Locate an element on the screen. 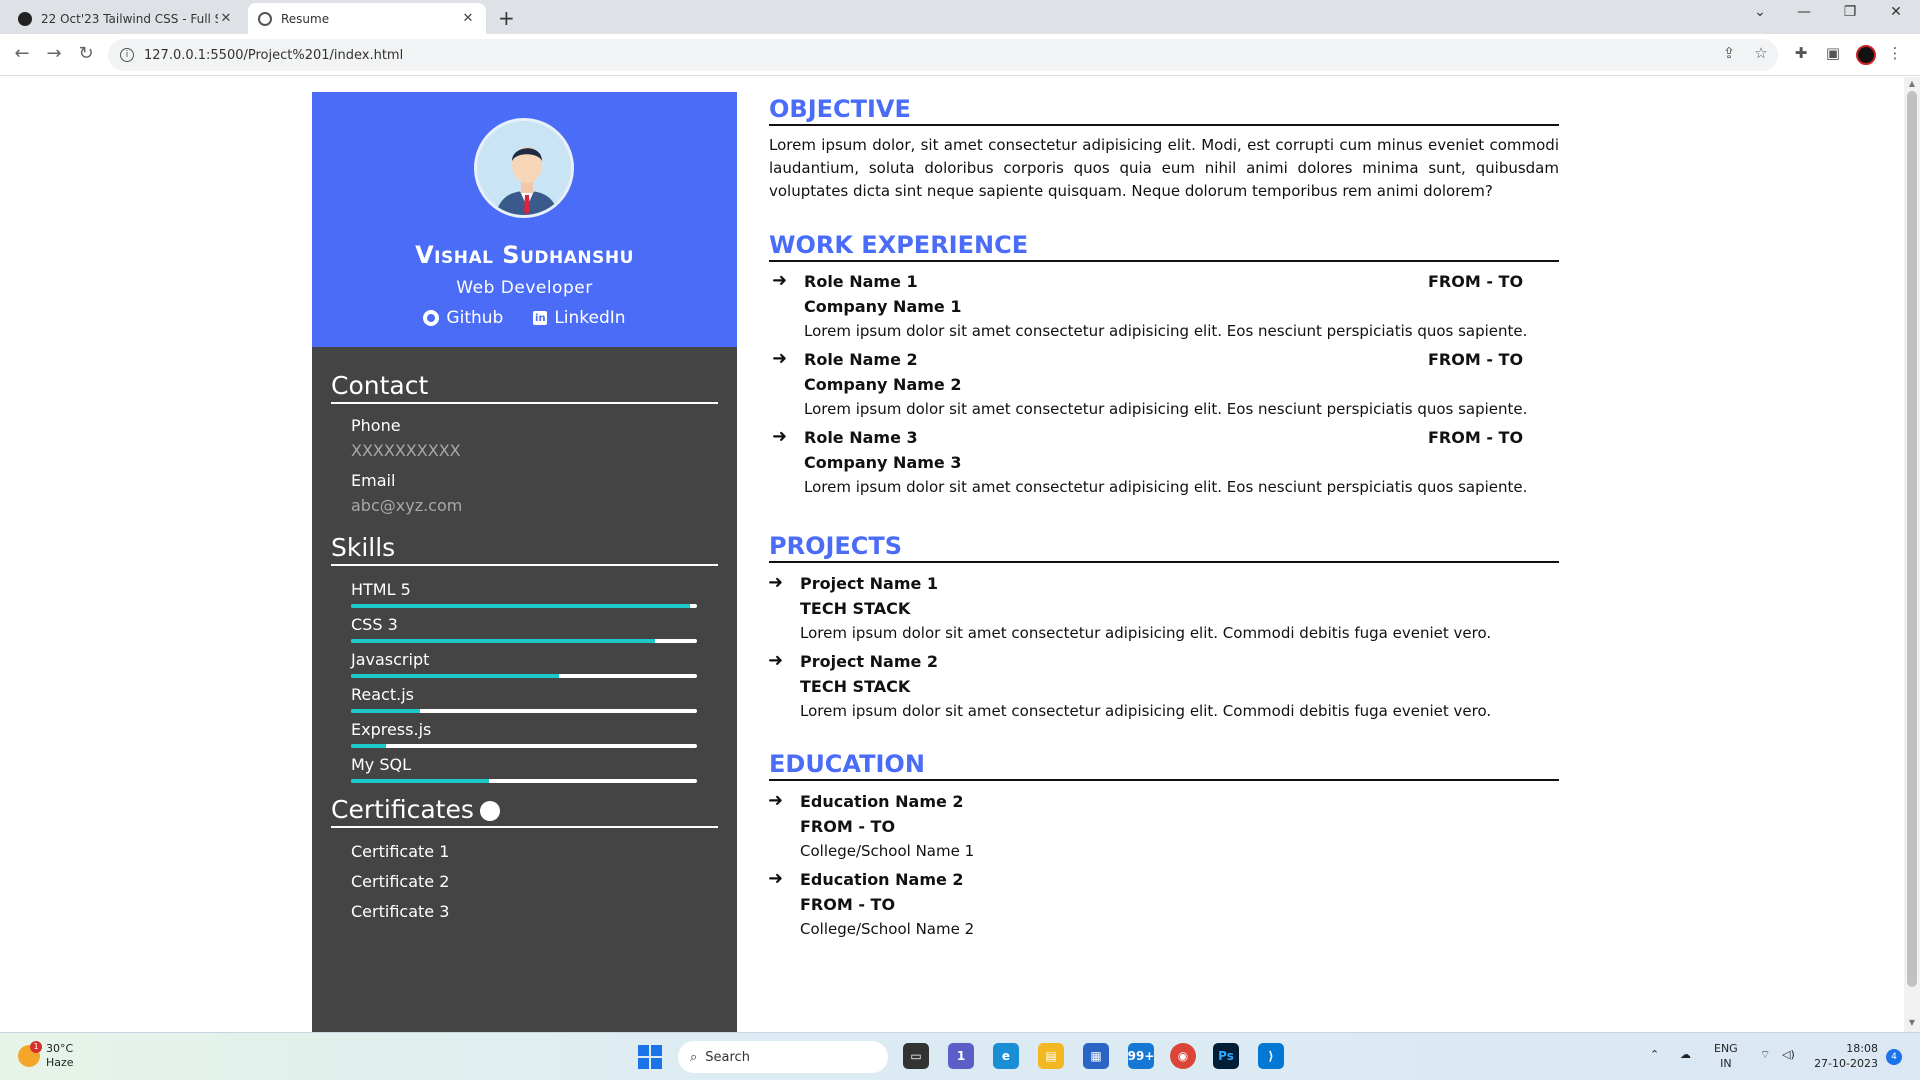 The height and width of the screenshot is (1080, 1920). show-hidden-icons-chevron-icon: ⌃ is located at coordinates (1654, 1054).